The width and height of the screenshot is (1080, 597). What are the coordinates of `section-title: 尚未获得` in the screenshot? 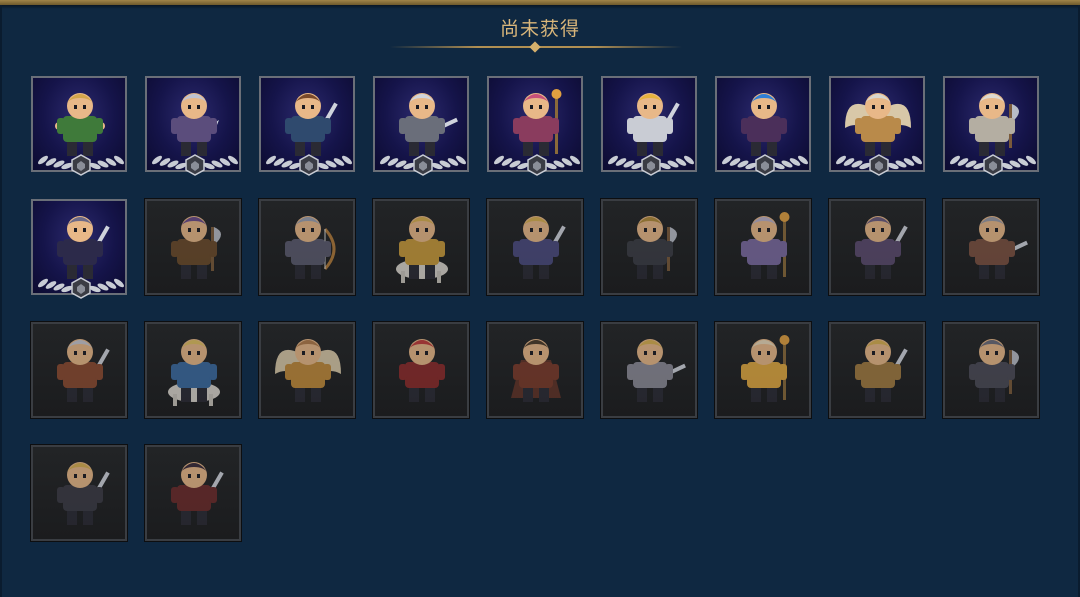 It's located at (539, 29).